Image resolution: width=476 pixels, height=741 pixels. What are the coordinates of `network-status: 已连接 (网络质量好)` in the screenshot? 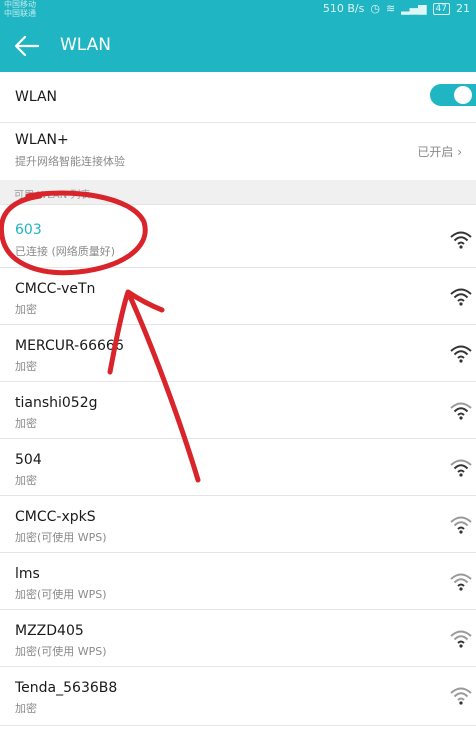 It's located at (65, 251).